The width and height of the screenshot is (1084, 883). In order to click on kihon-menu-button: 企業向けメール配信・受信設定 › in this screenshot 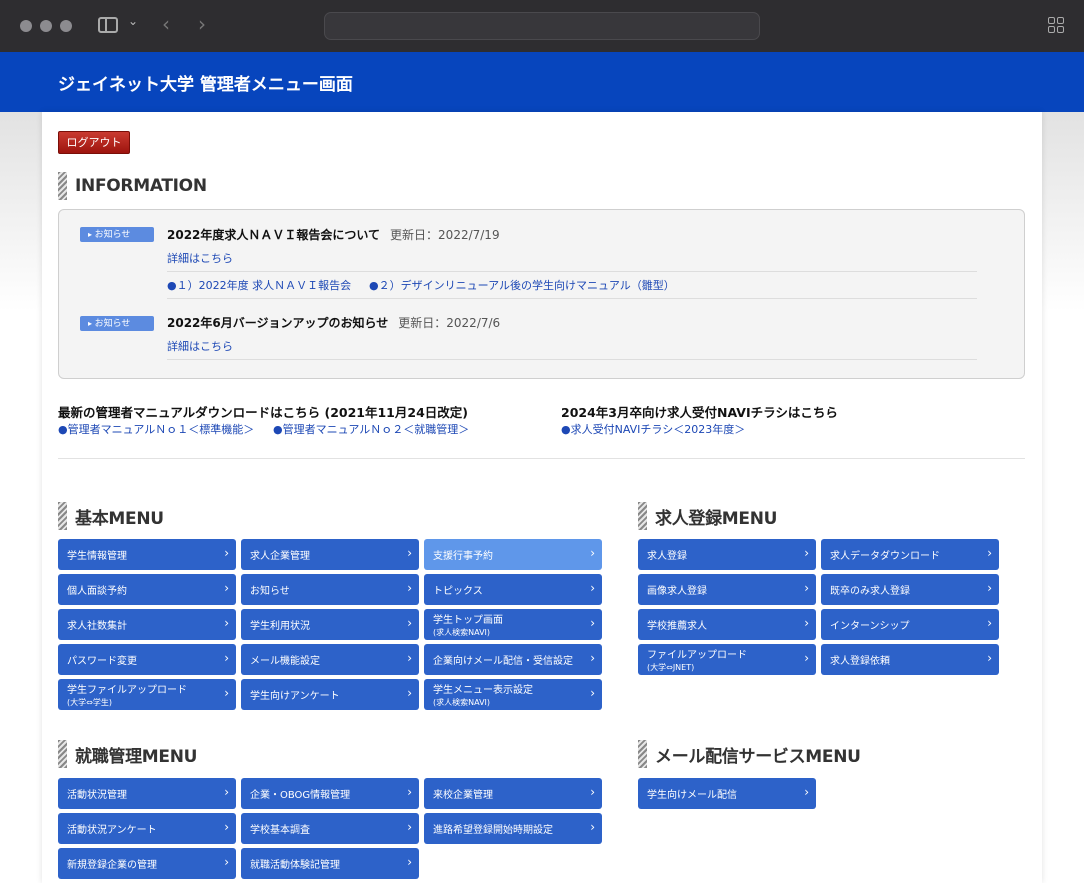, I will do `click(513, 659)`.